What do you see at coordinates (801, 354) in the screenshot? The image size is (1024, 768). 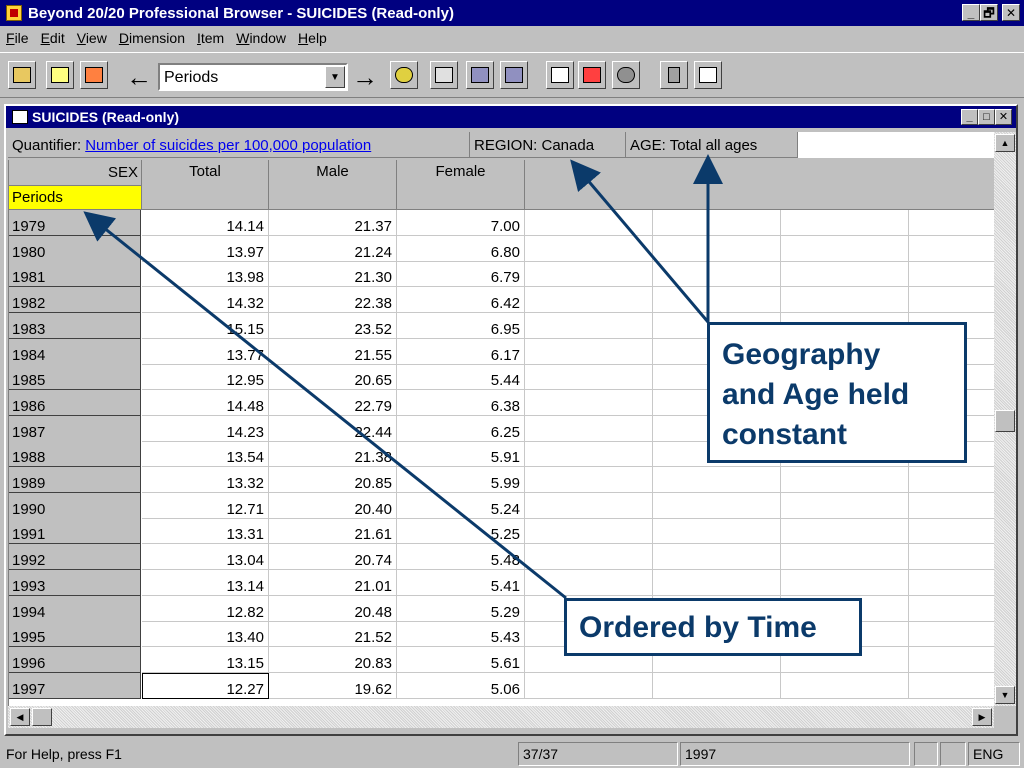 I see `callout-geo-age-line-1: Geography` at bounding box center [801, 354].